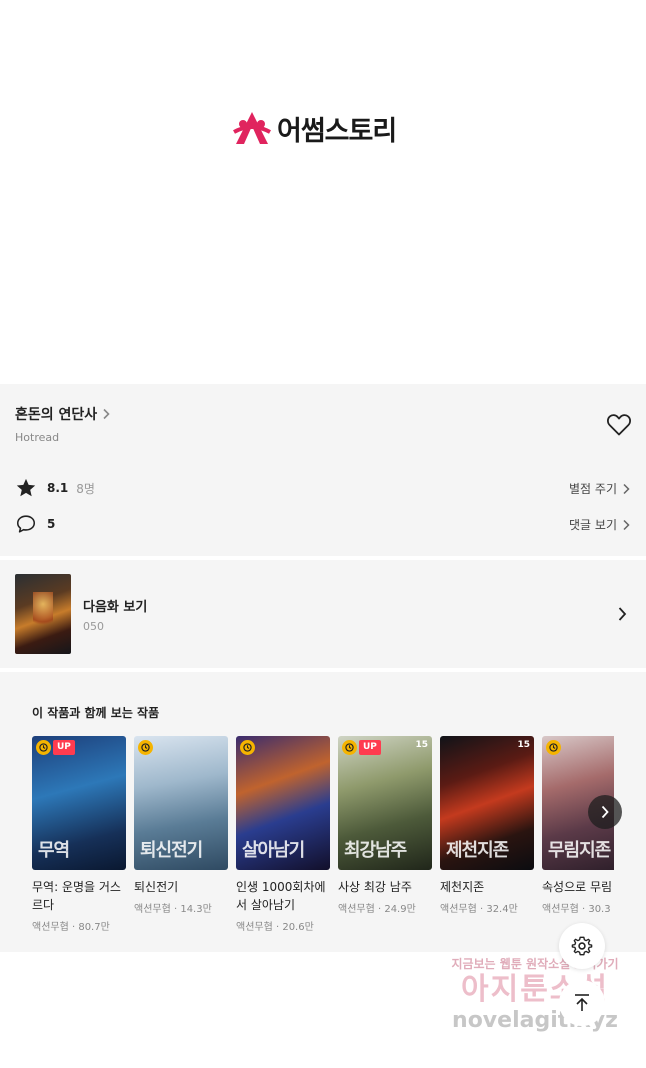 The width and height of the screenshot is (646, 1068). I want to click on brand-logo: 어썸스토리, so click(313, 128).